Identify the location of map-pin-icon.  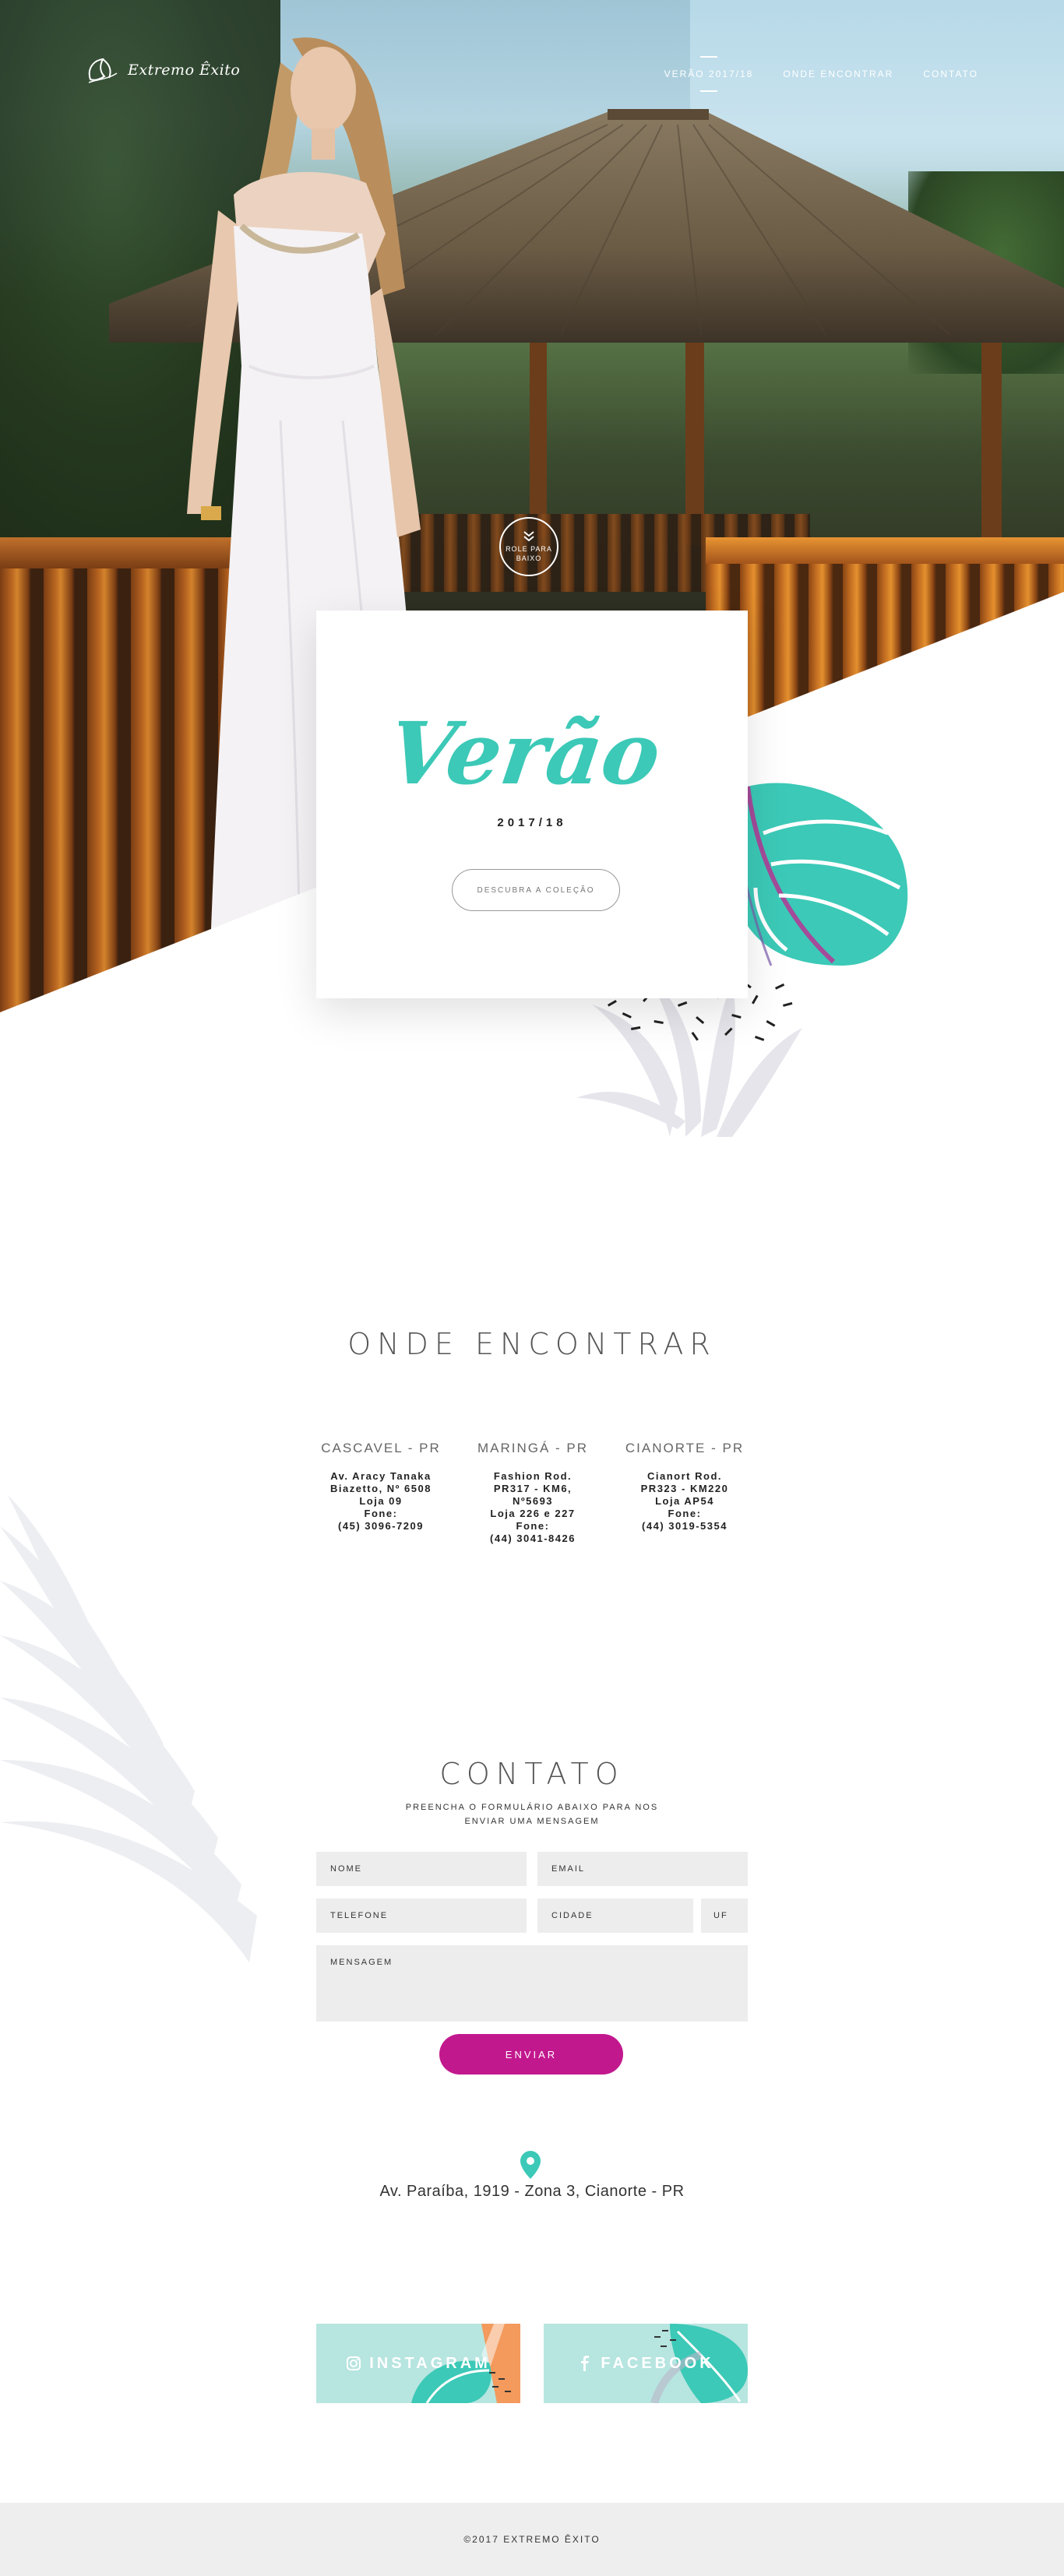
(530, 2165).